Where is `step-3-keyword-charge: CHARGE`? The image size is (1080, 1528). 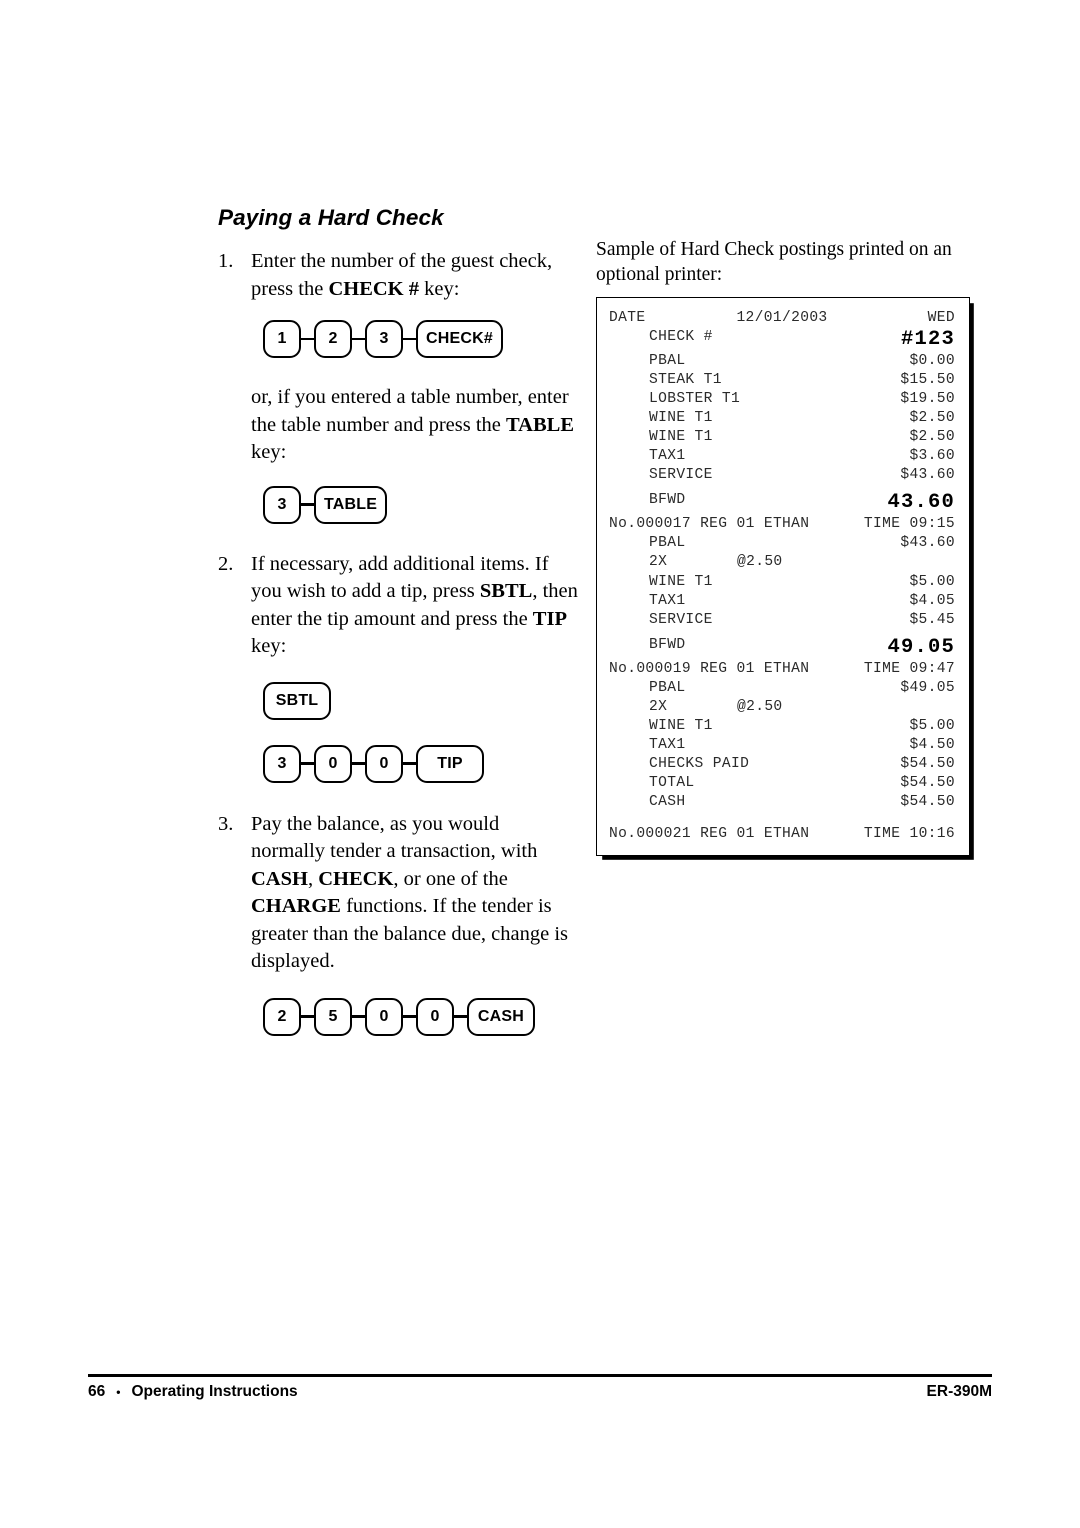 step-3-keyword-charge: CHARGE is located at coordinates (296, 906).